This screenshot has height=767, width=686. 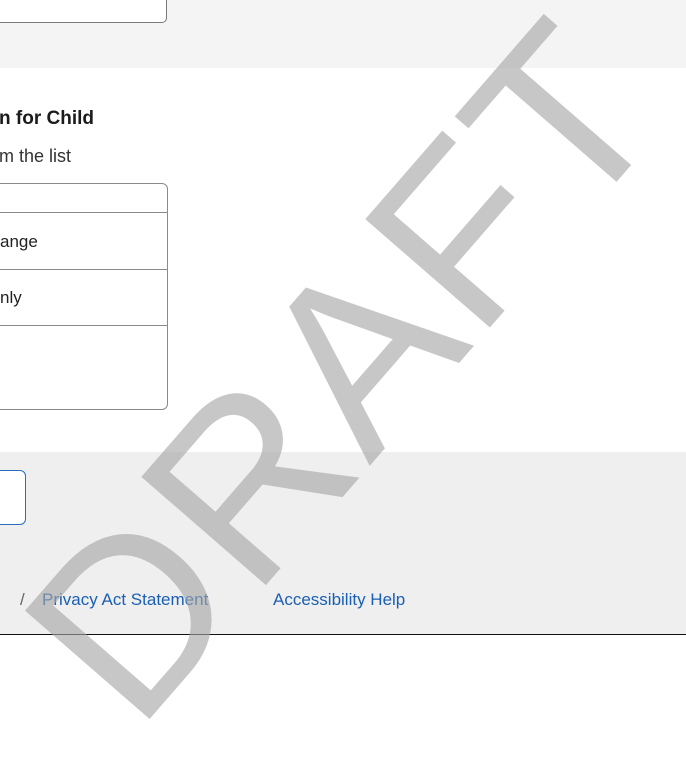 I want to click on top-section-band, so click(x=343, y=34).